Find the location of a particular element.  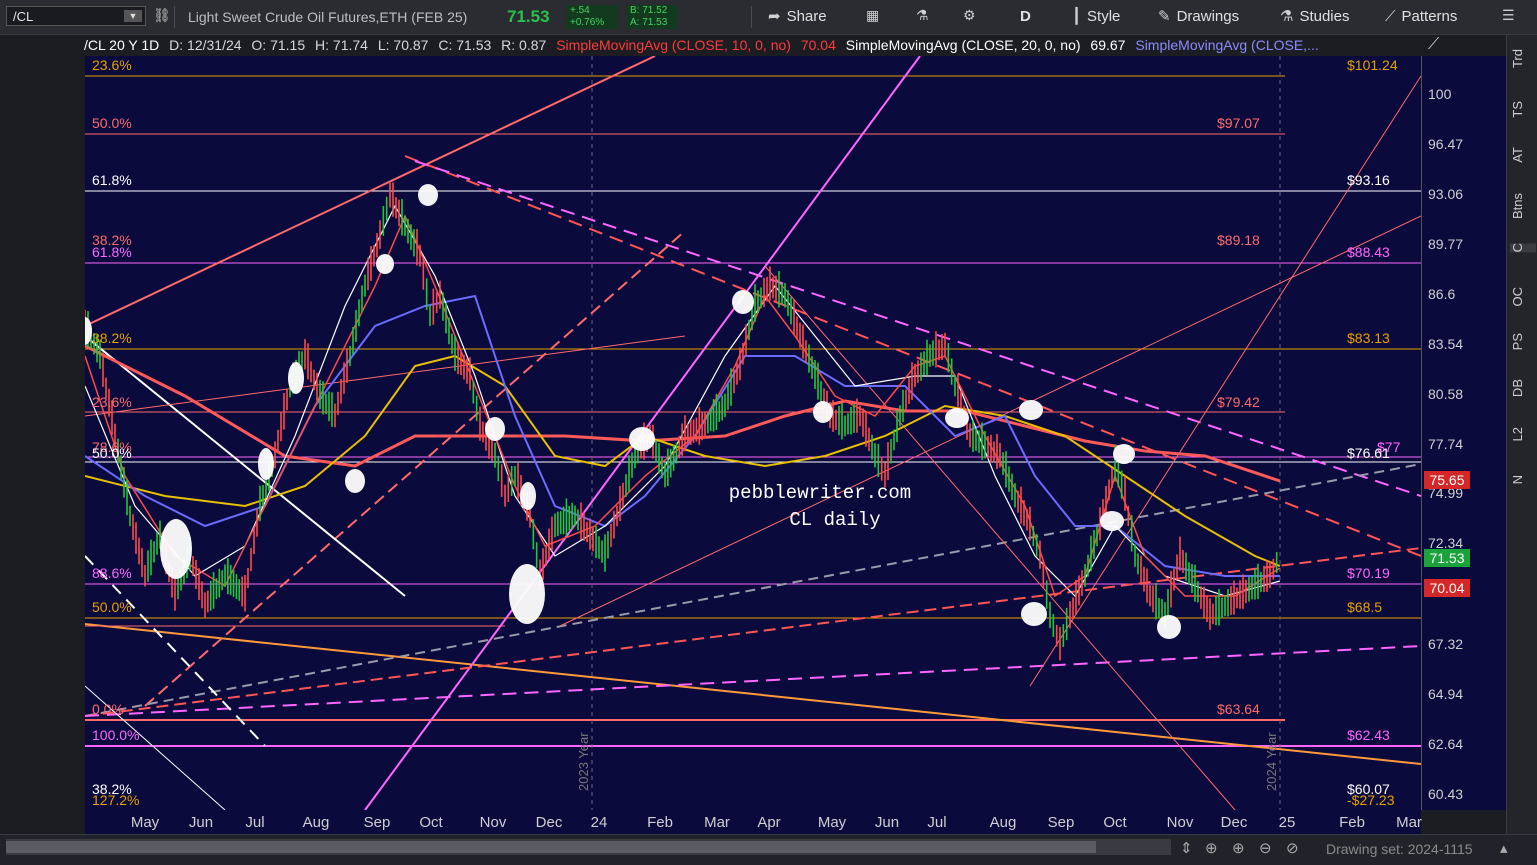

side-tab-n: N is located at coordinates (1523, 479).